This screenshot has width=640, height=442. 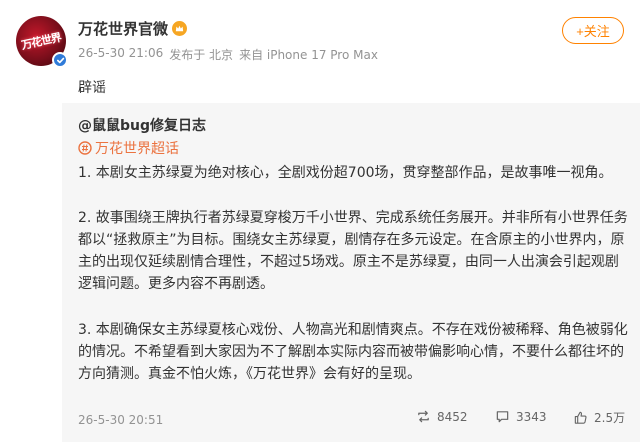 I want to click on like-button: 2.5万, so click(x=599, y=417).